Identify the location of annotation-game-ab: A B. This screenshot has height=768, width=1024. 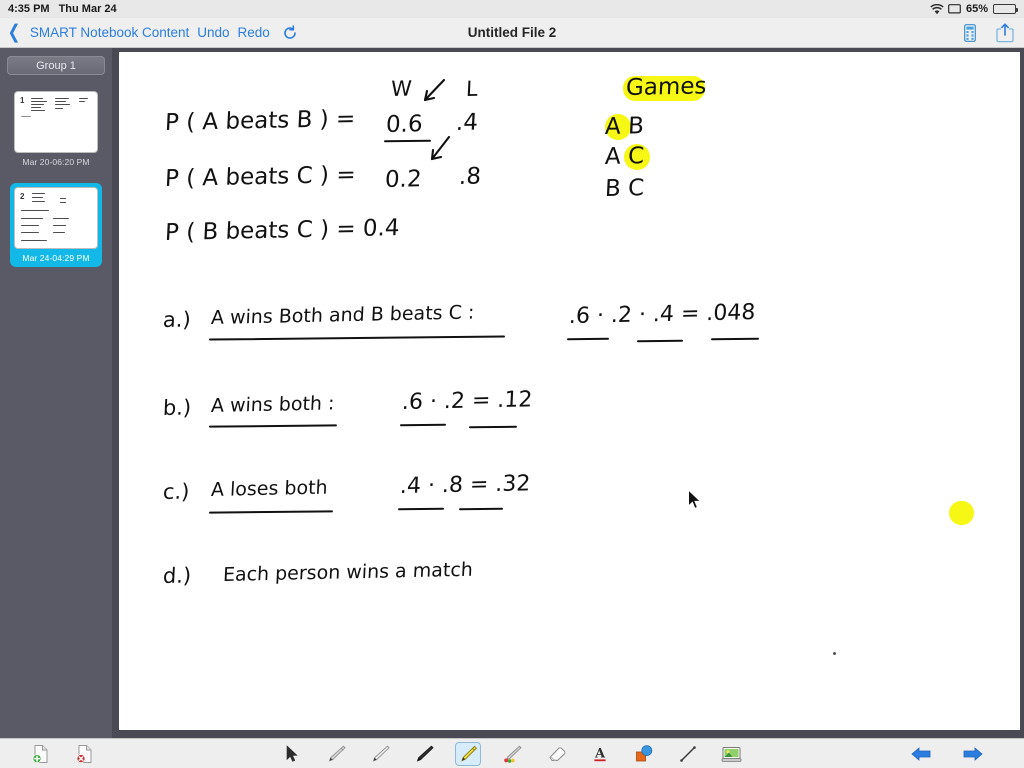
(624, 127).